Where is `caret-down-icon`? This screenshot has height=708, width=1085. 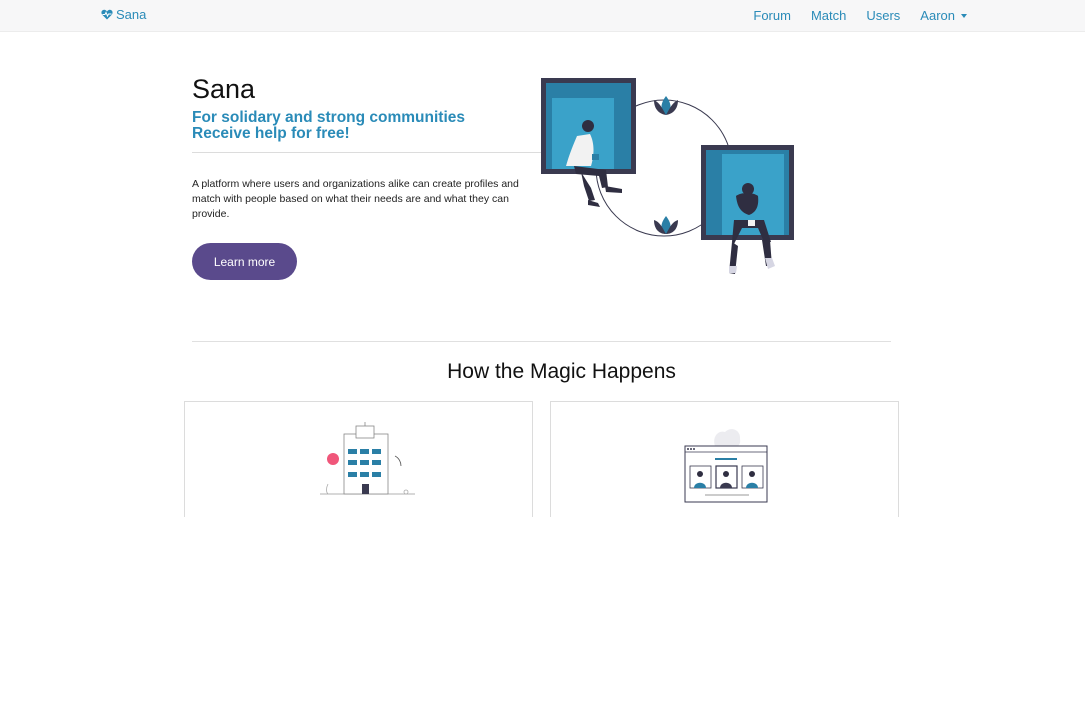
caret-down-icon is located at coordinates (964, 16).